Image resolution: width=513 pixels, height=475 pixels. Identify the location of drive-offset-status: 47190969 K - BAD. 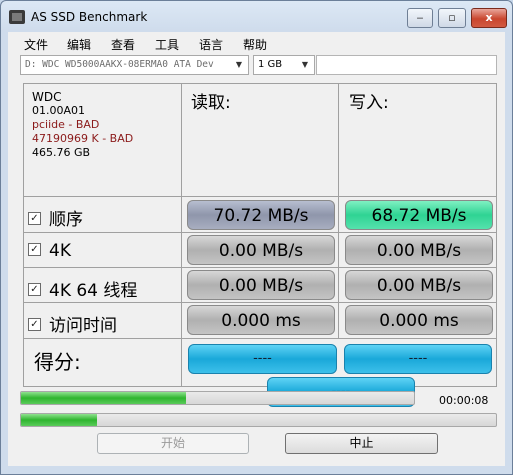
(83, 138).